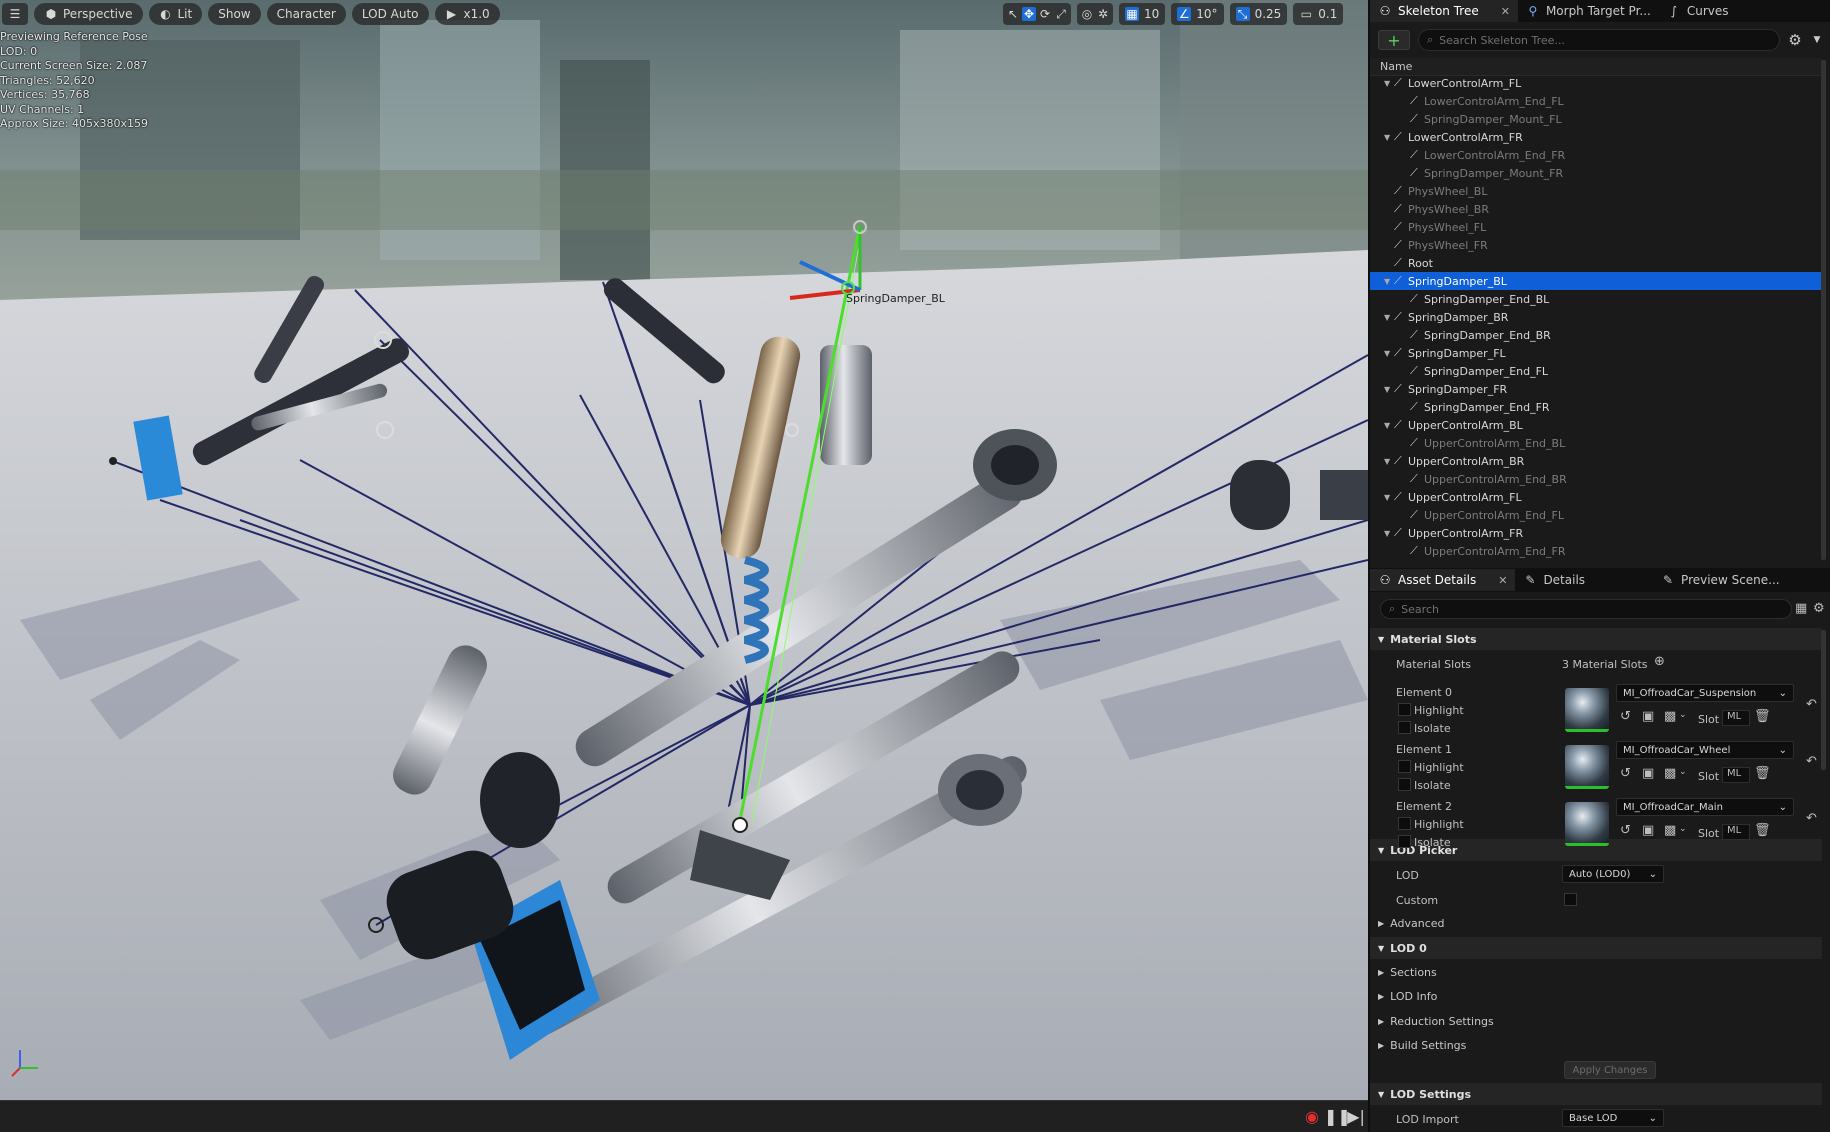 This screenshot has width=1830, height=1132. I want to click on tree-row: ▼ ⟋ LowerControlArm_FL, so click(1596, 84).